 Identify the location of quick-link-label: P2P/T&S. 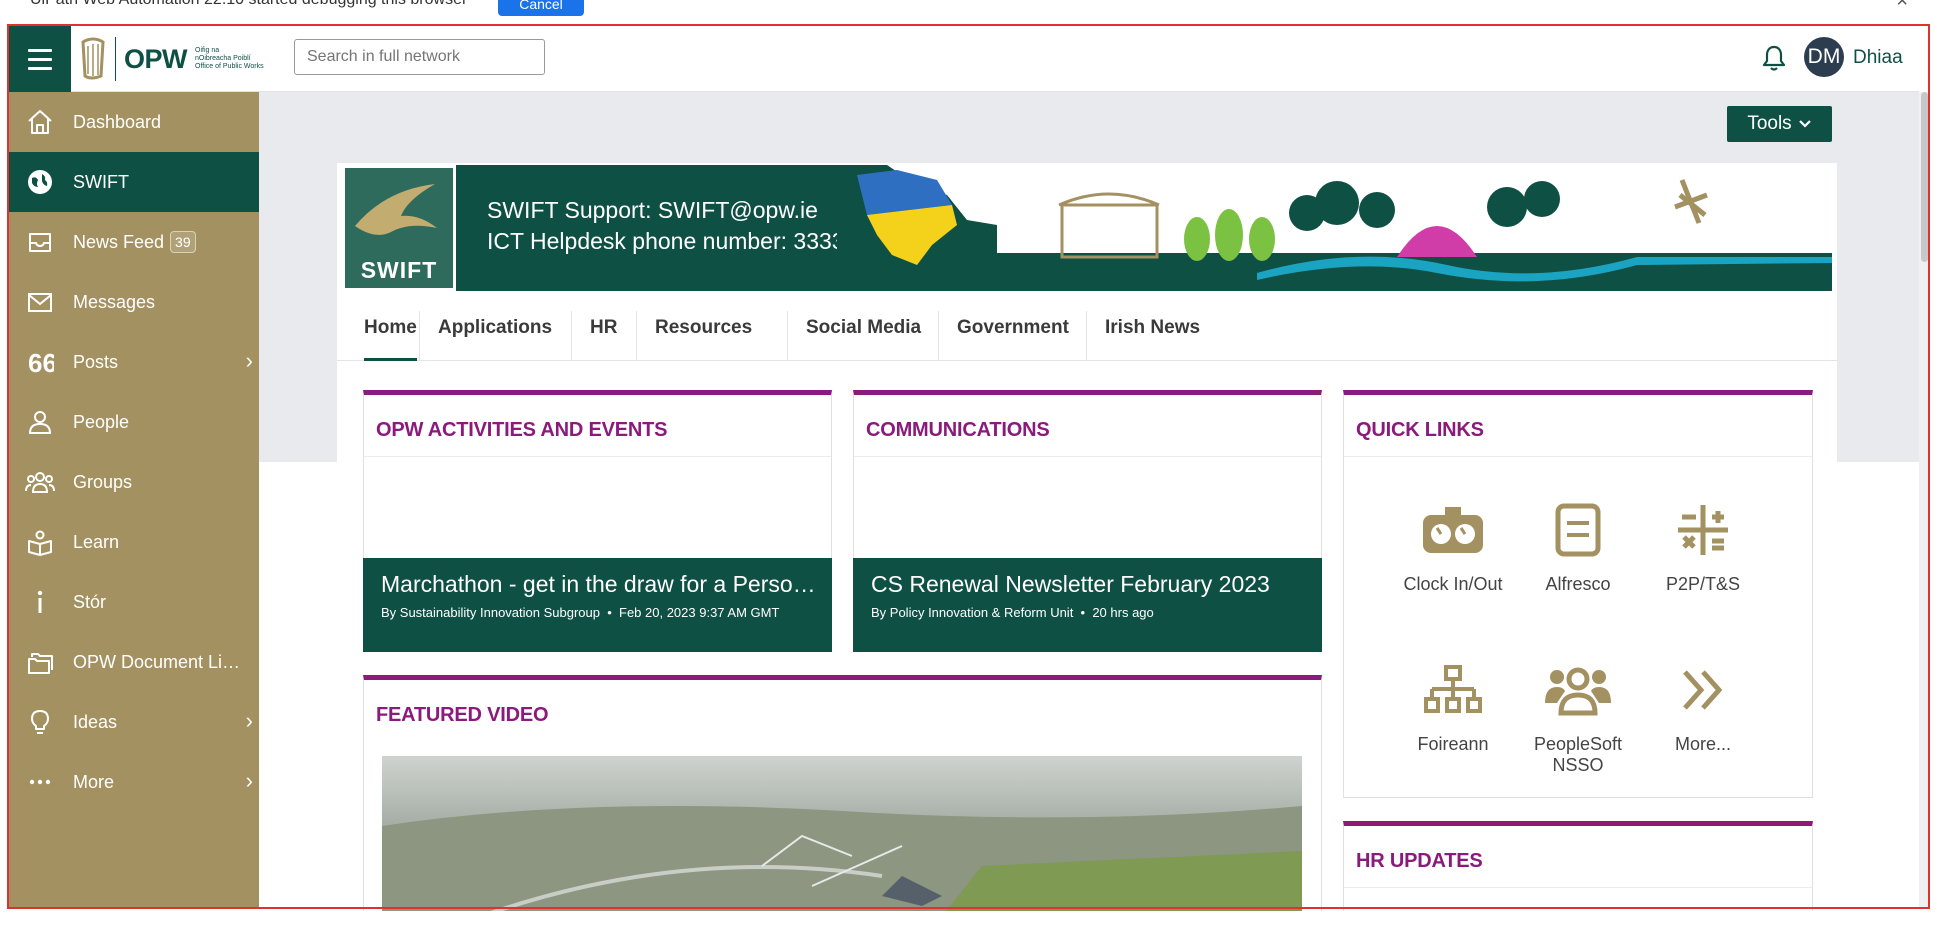
(1703, 584).